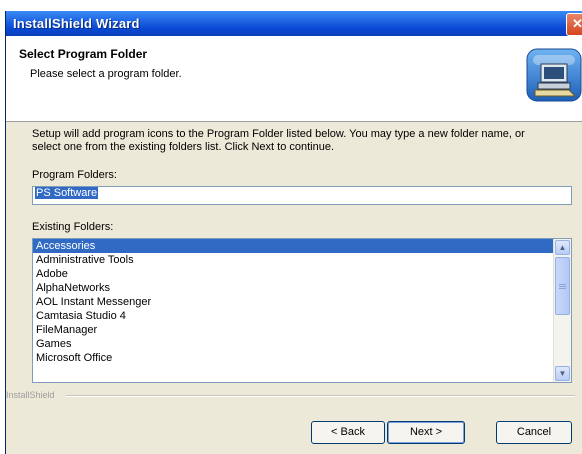  What do you see at coordinates (293, 260) in the screenshot?
I see `list-item: Administrative Tools` at bounding box center [293, 260].